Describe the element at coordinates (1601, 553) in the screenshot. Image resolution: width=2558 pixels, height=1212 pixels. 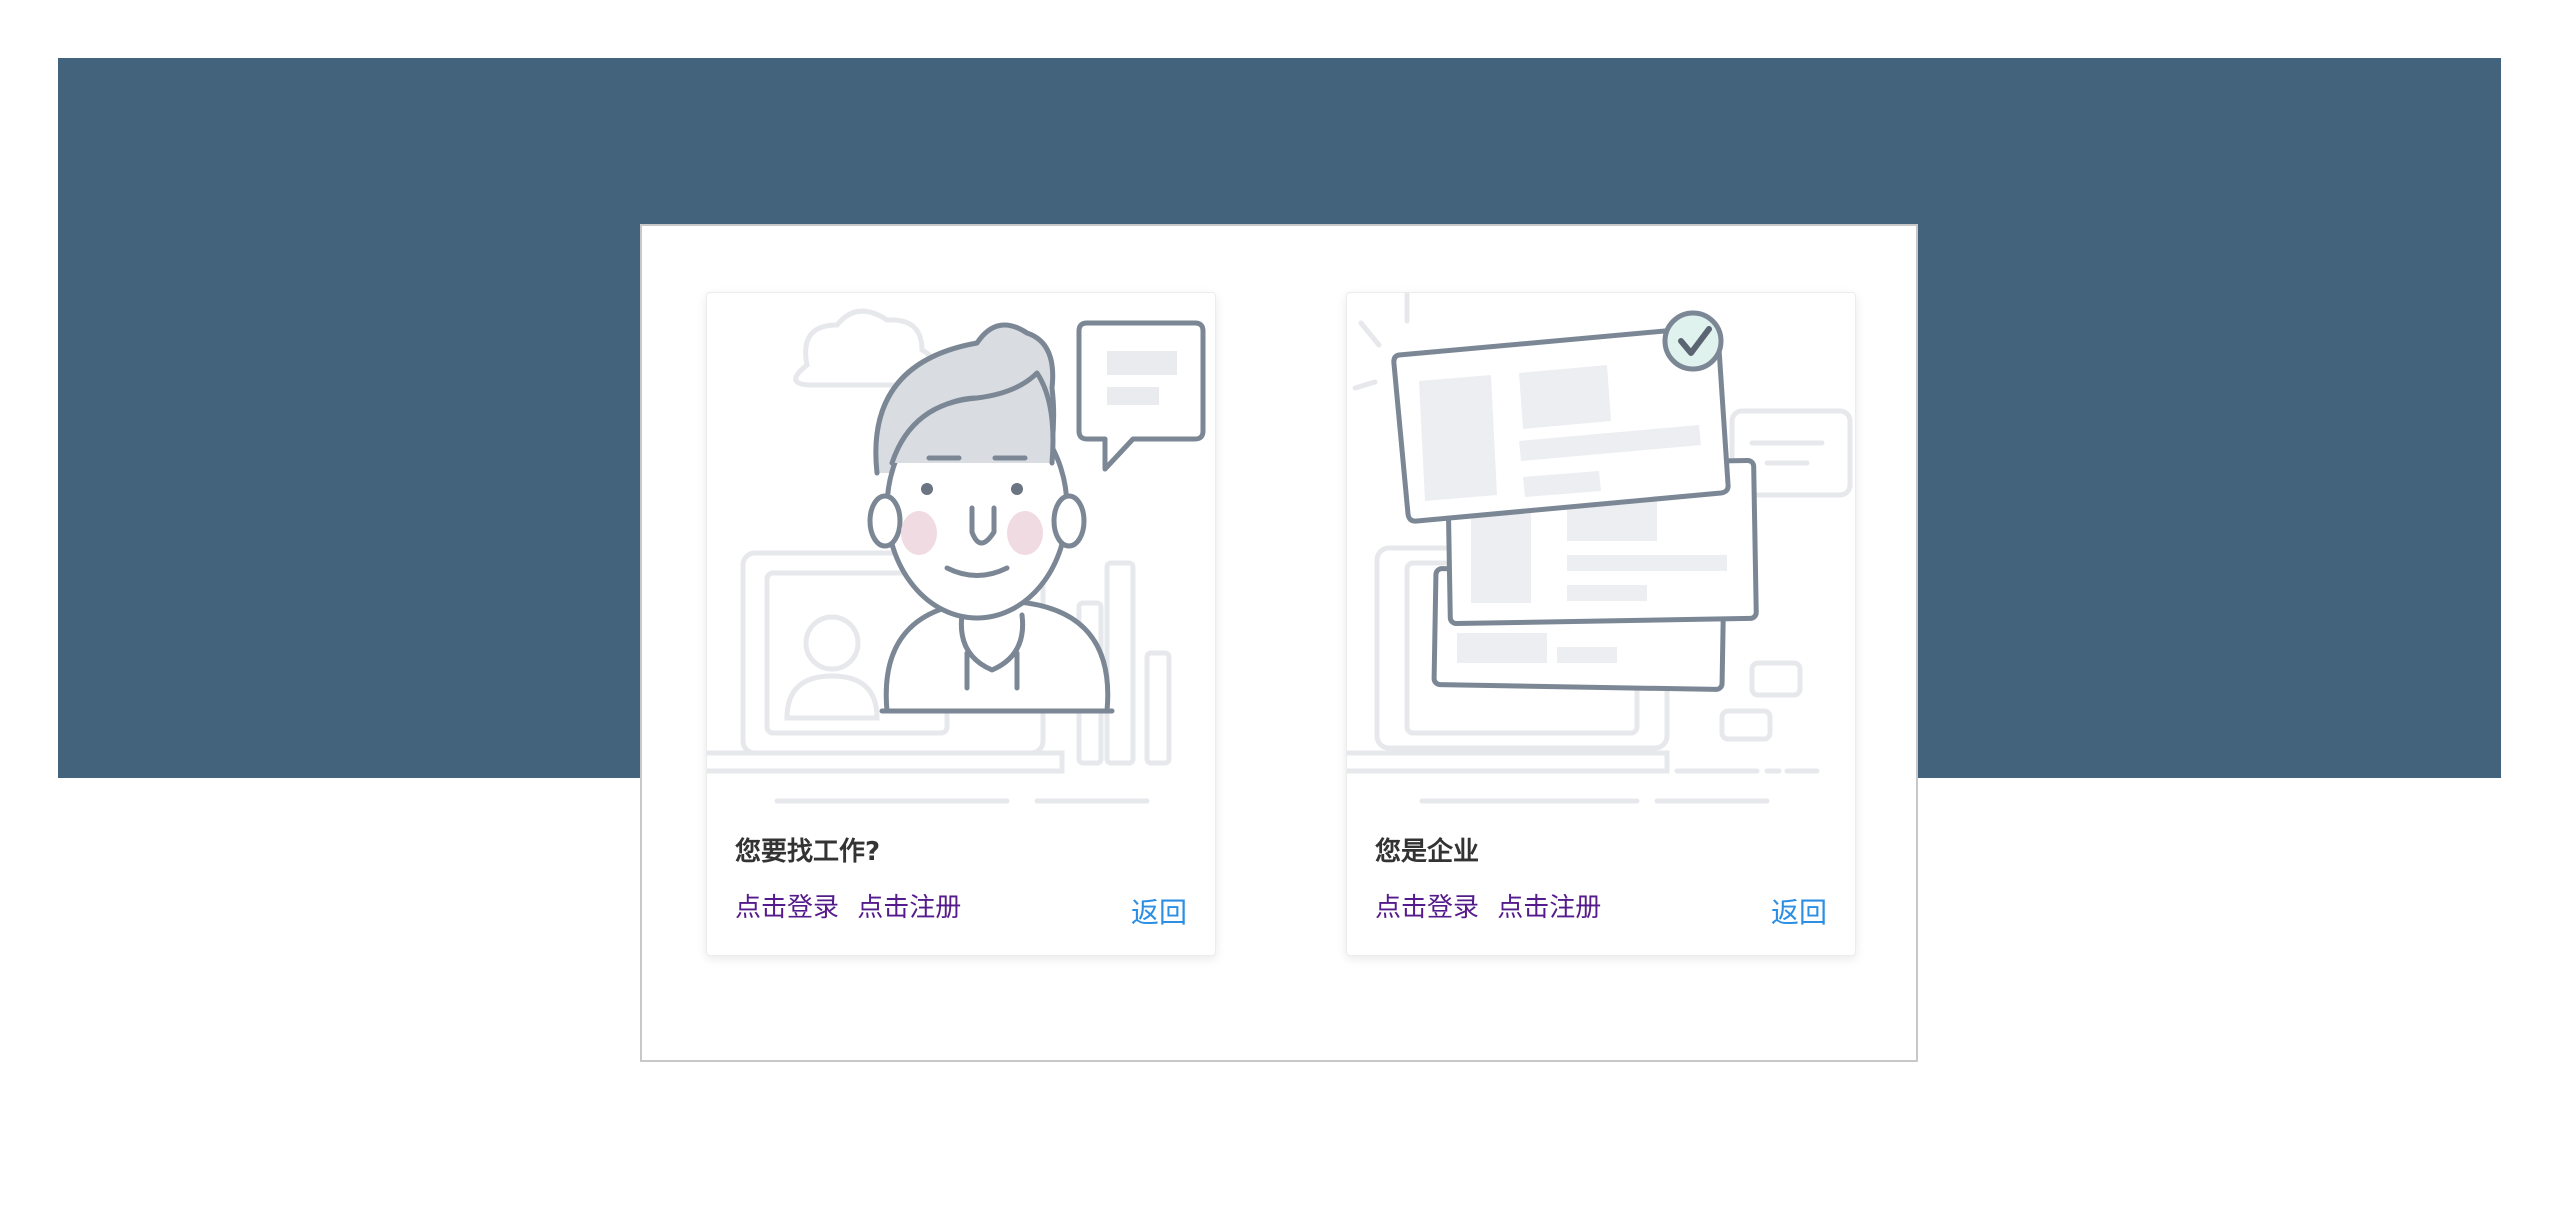
I see `documents-checkmark-illustration` at that location.